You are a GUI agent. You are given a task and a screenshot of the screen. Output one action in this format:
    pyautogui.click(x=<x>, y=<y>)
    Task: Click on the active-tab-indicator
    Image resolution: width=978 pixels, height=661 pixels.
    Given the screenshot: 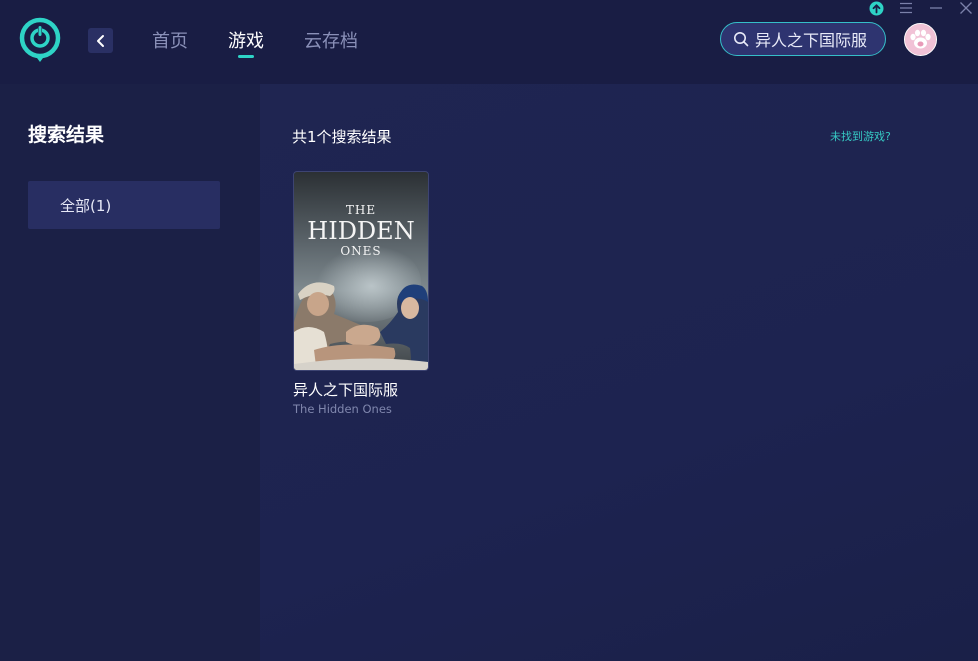 What is the action you would take?
    pyautogui.click(x=246, y=56)
    